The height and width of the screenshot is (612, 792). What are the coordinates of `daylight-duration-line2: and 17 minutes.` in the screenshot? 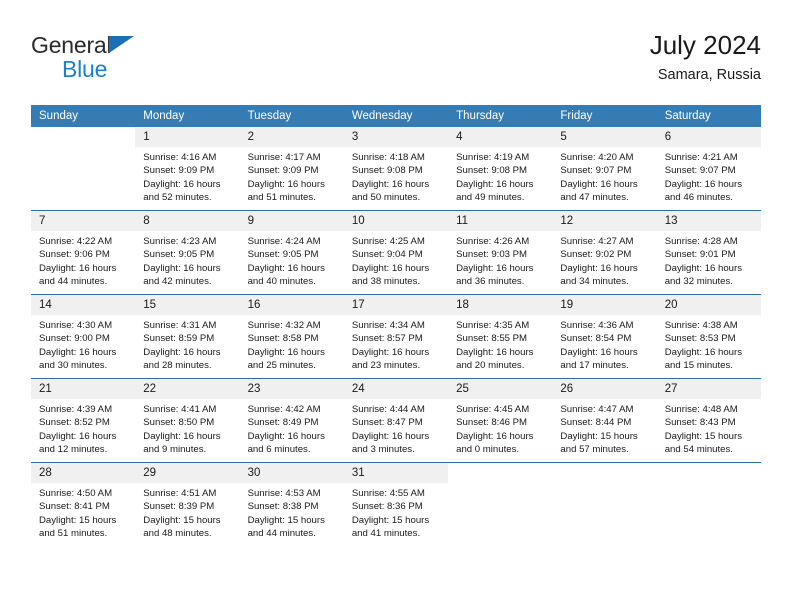 It's located at (594, 366).